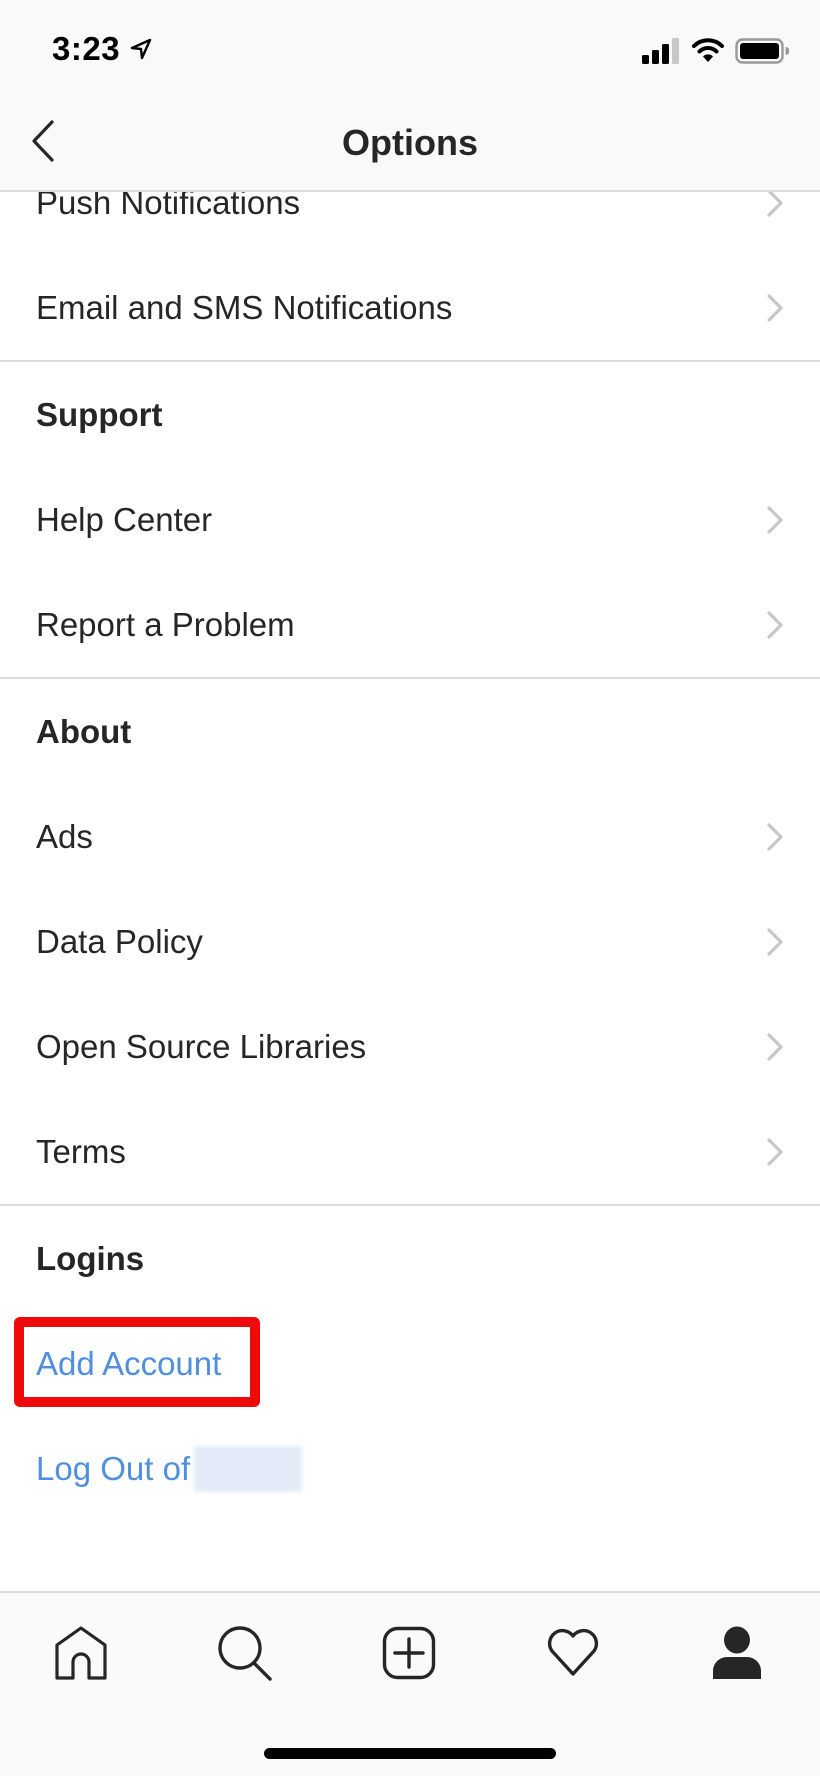  I want to click on list-item-label: Terms, so click(81, 1151).